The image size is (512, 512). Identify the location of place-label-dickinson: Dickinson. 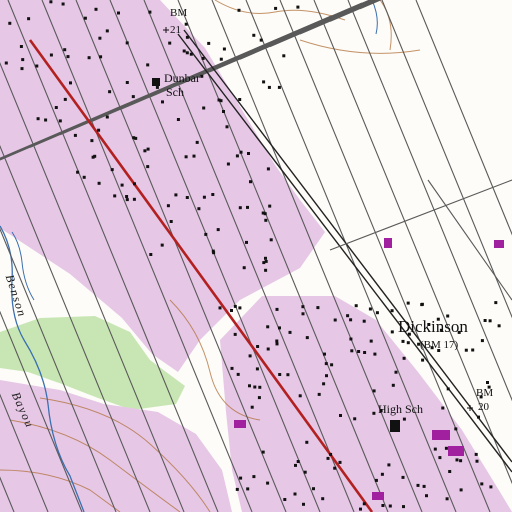
(433, 326).